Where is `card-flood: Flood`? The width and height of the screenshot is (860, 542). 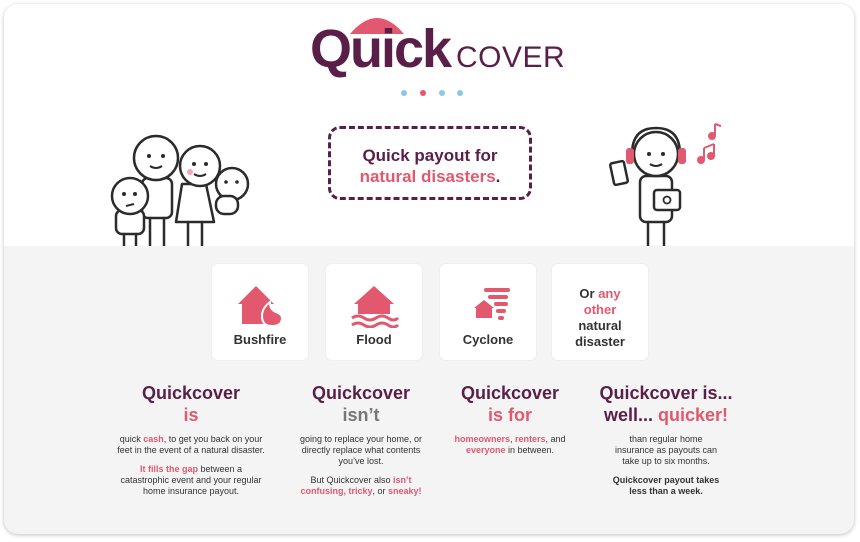 card-flood: Flood is located at coordinates (374, 312).